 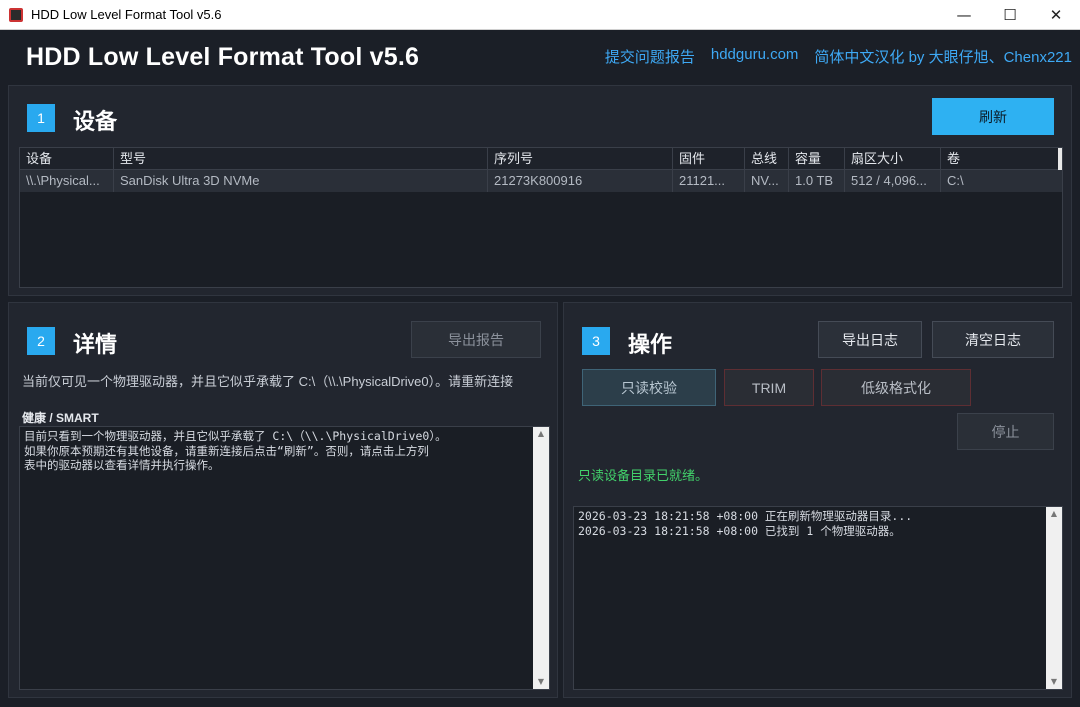 What do you see at coordinates (943, 56) in the screenshot?
I see `translation-credit-link: 简体中文汉化 by 大眼仔旭、Chenx221` at bounding box center [943, 56].